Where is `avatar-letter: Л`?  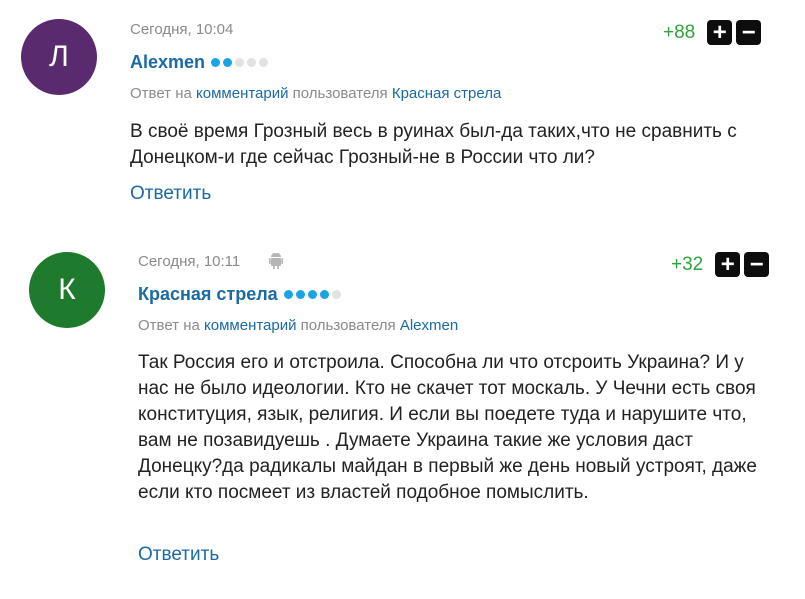
avatar-letter: Л is located at coordinates (59, 56).